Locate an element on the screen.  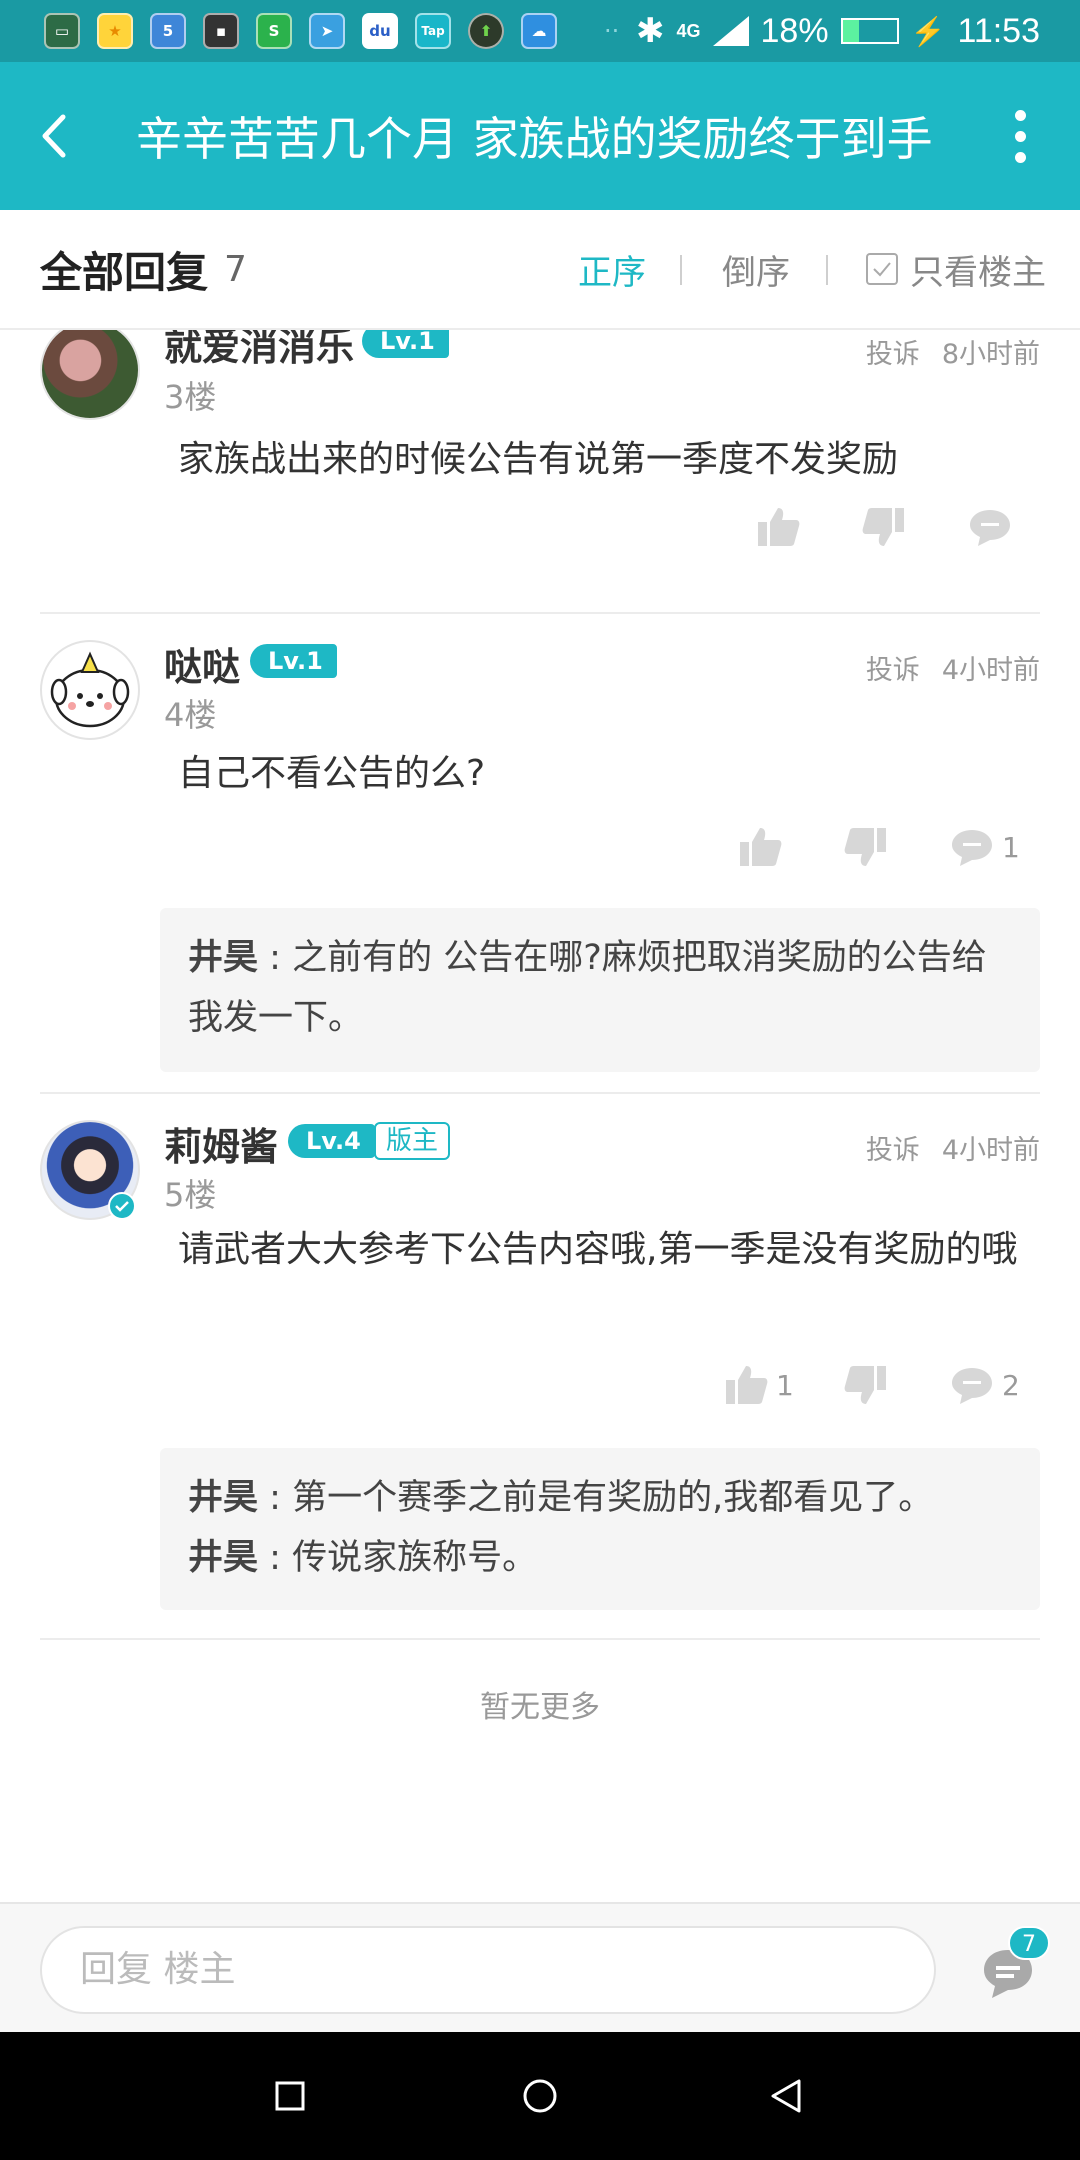
notification-icons: ▭ ★ 5 ▪ S ➤ du Tap ⬆ ☁ ·· is located at coordinates (331, 31).